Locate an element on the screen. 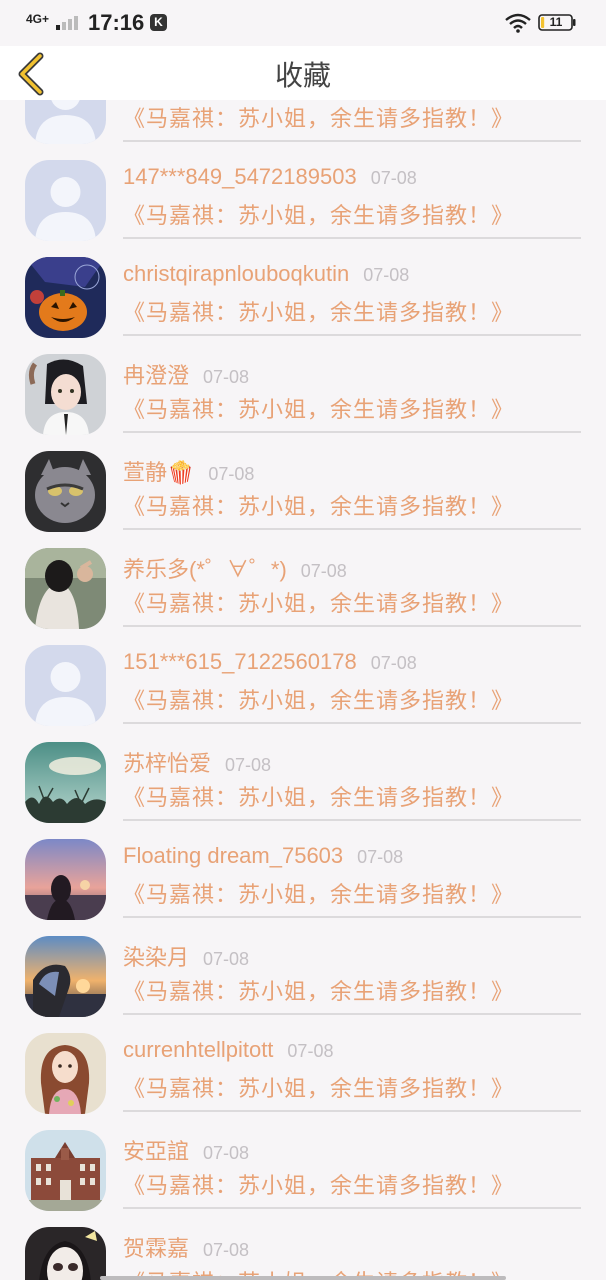  user-name: 染染月 is located at coordinates (156, 957).